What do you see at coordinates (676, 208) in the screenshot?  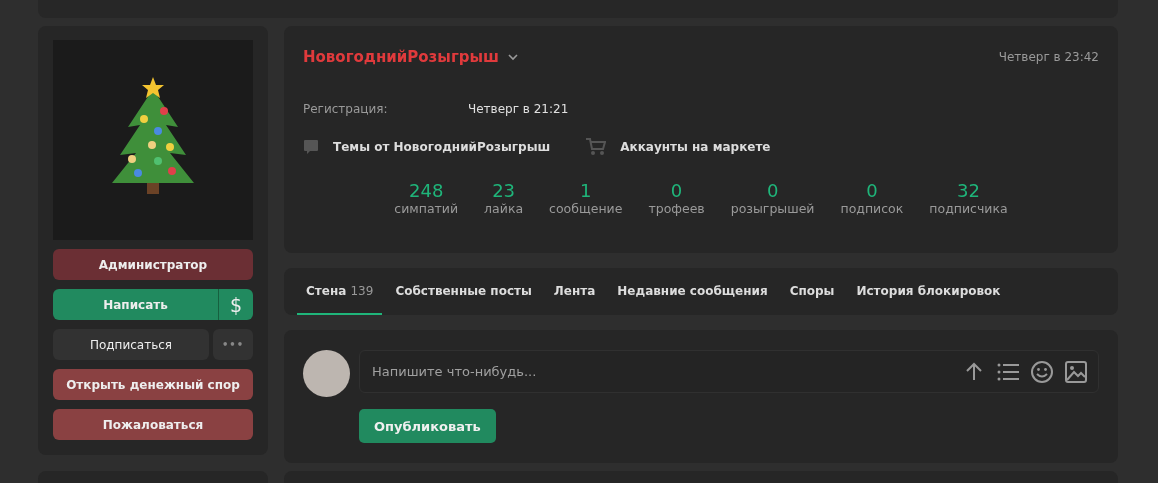 I see `stat-label: трофеев` at bounding box center [676, 208].